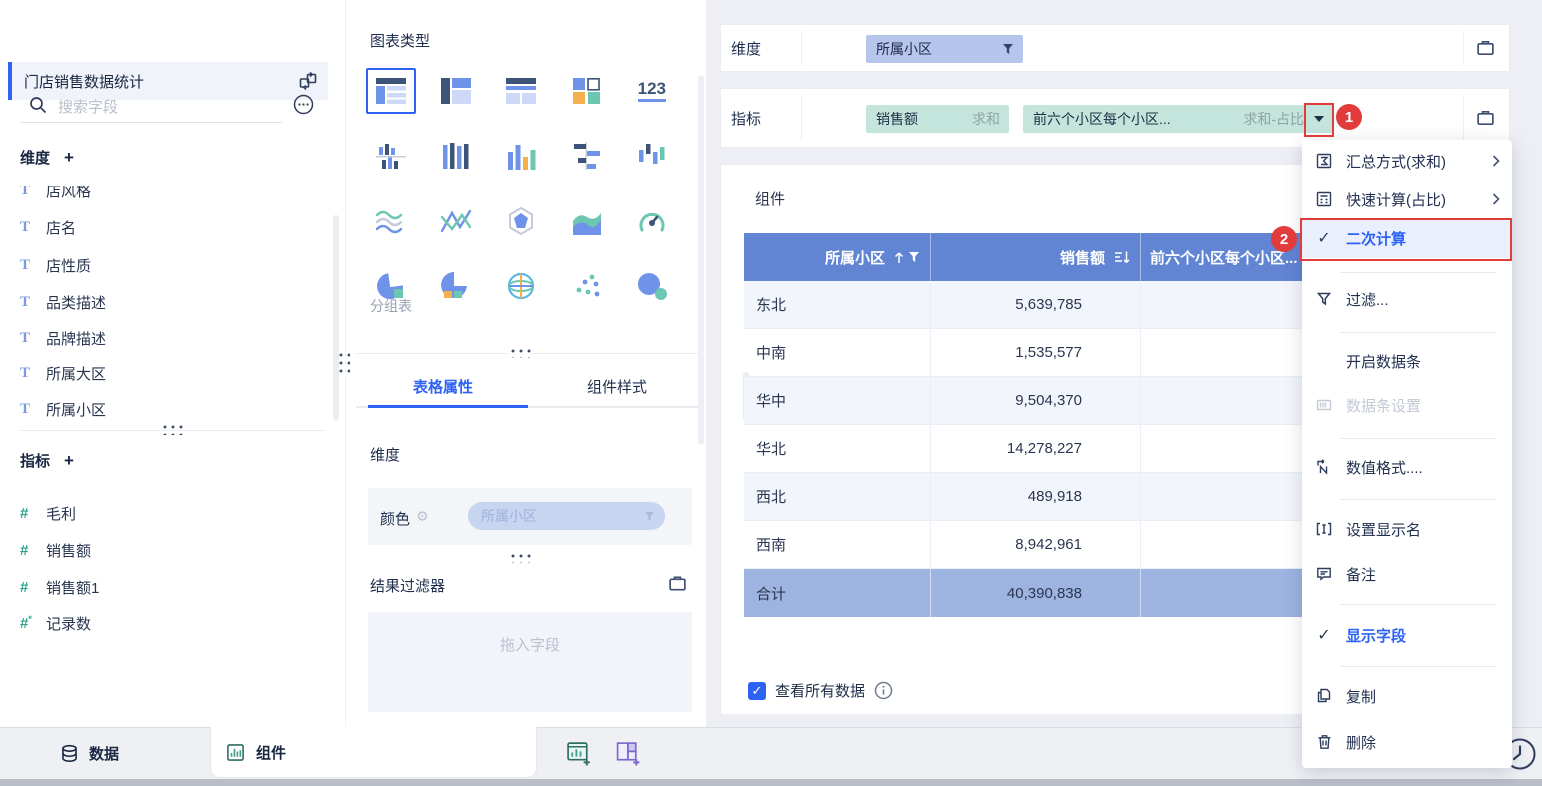  I want to click on calculated-field-icon: #*, so click(26, 623).